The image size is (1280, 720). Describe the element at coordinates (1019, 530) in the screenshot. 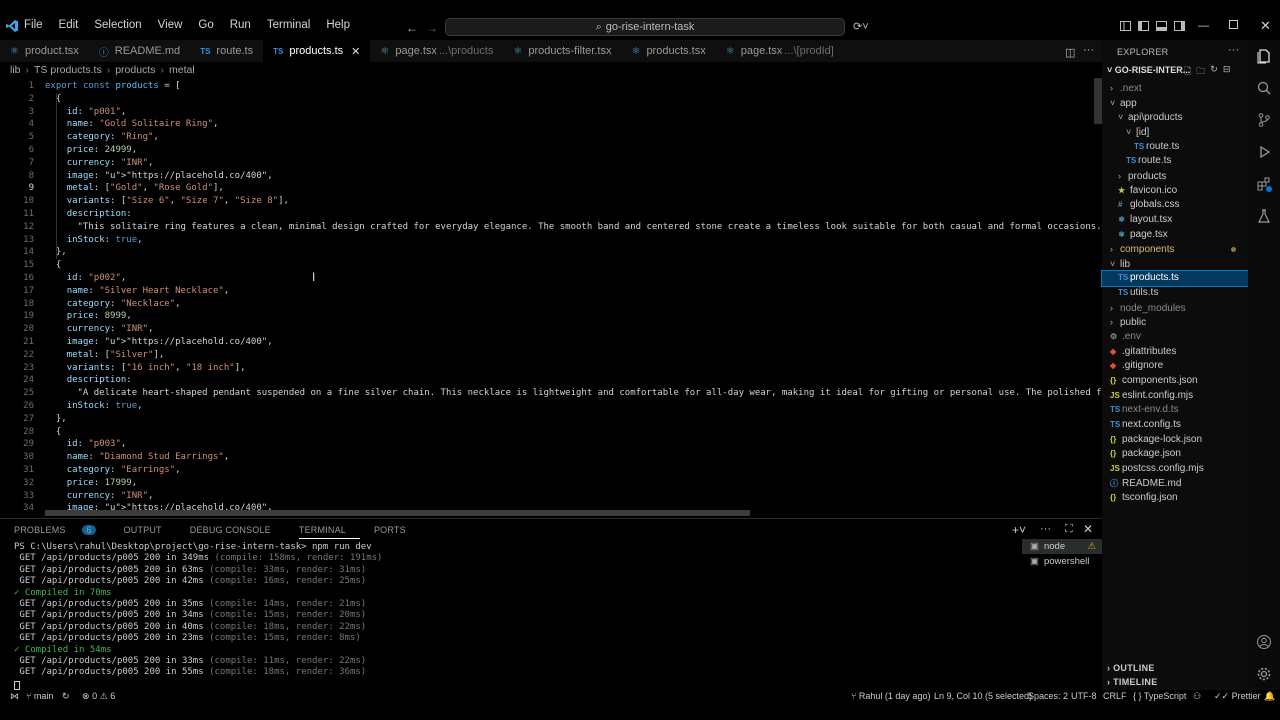

I see `new-terminal-icon: +˅` at that location.